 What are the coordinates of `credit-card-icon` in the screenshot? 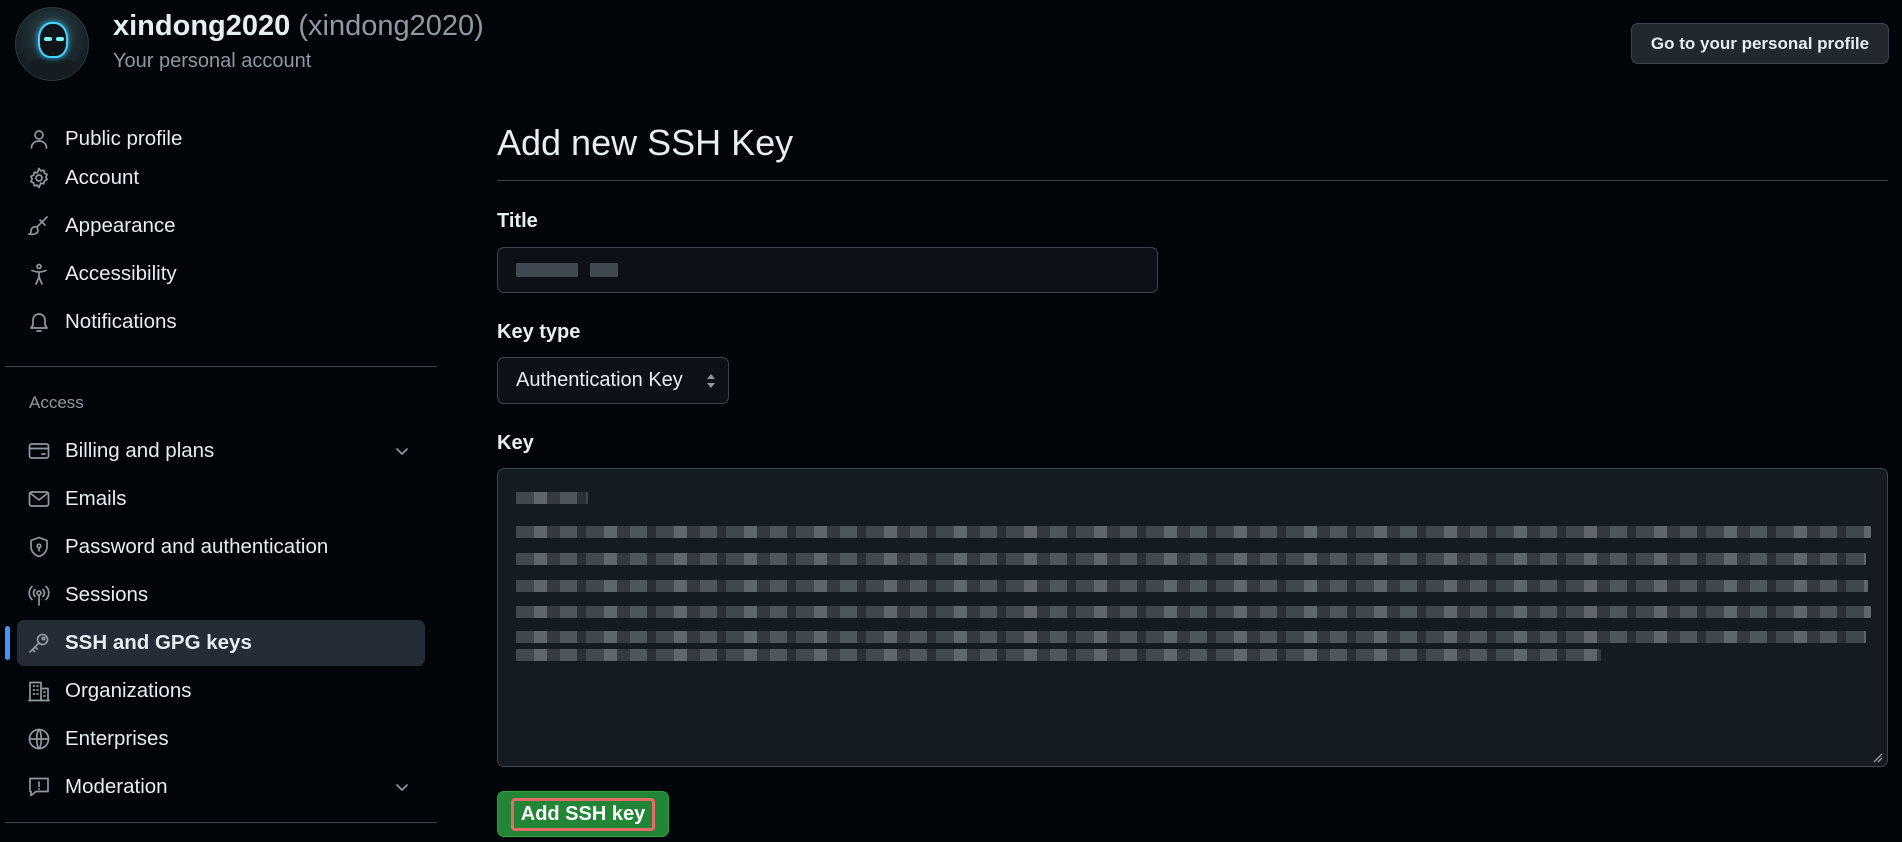 It's located at (39, 451).